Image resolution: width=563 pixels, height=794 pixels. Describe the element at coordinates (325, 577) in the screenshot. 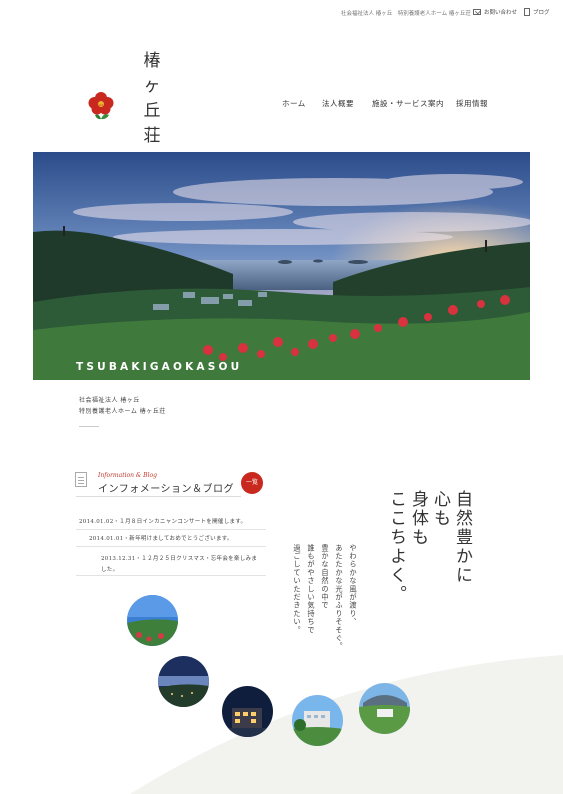

I see `body-line: 豊かな自然の中で` at that location.